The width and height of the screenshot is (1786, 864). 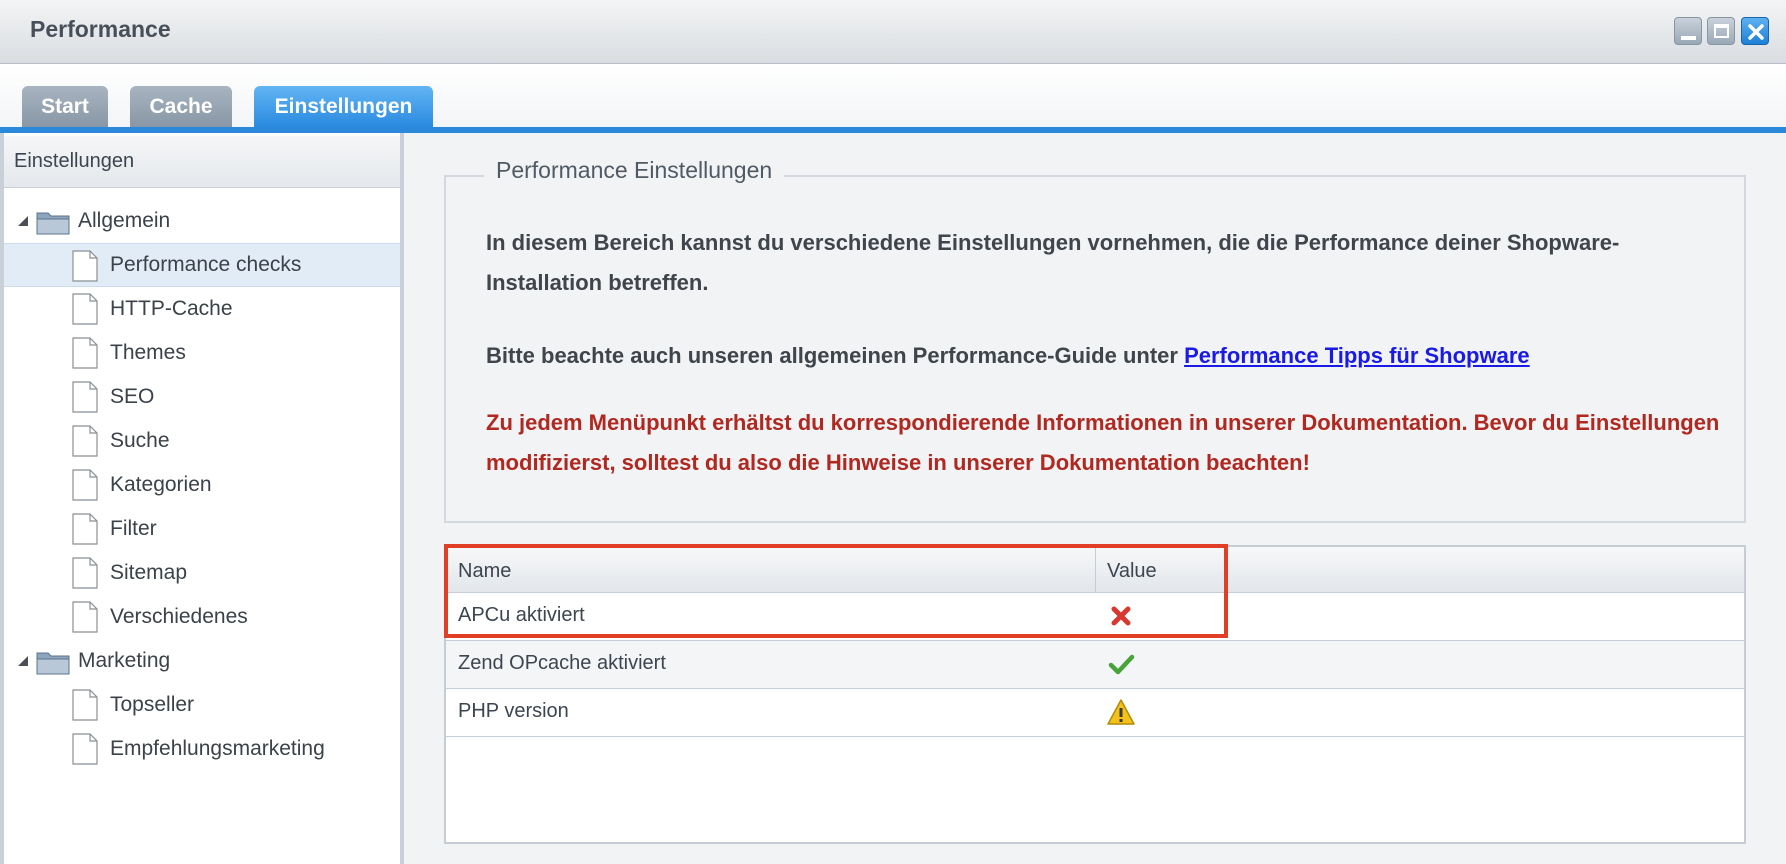 I want to click on tree-item-label: Suche, so click(x=140, y=440).